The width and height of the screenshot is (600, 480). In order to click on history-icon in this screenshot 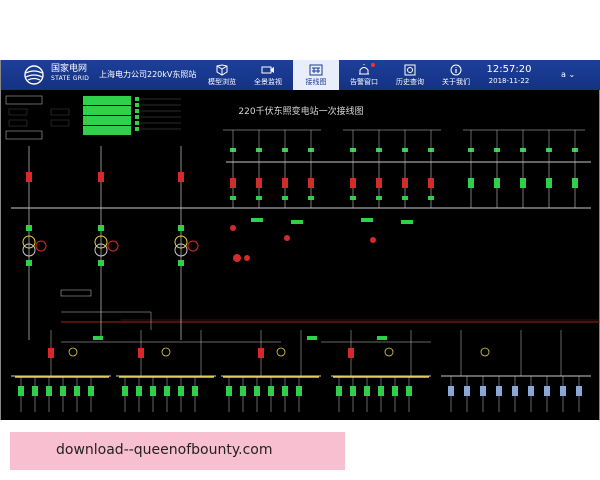, I will do `click(410, 70)`.